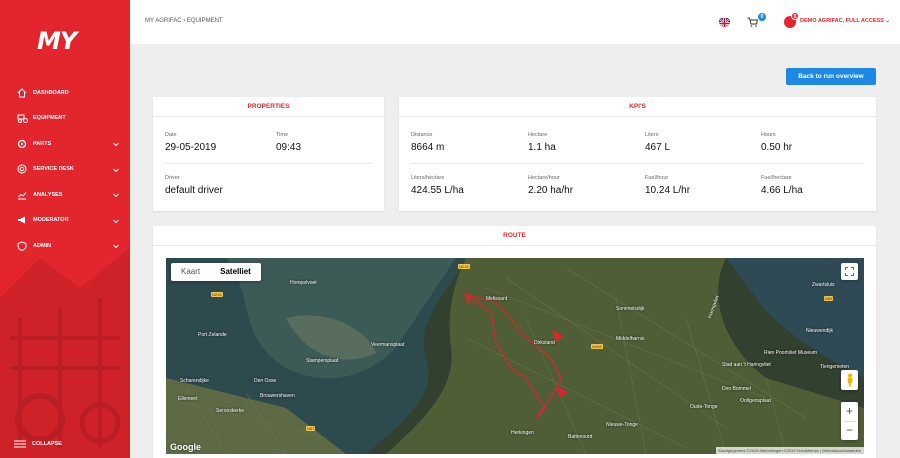  I want to click on fullscreen-button, so click(849, 271).